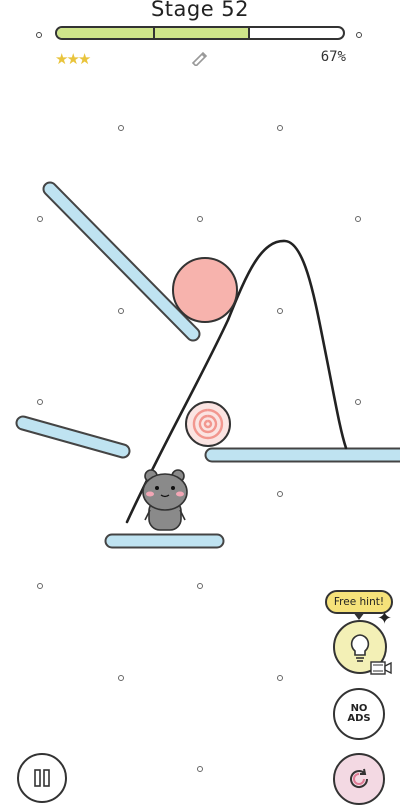 This screenshot has width=400, height=805. I want to click on no-ads-button: NO ADS, so click(359, 714).